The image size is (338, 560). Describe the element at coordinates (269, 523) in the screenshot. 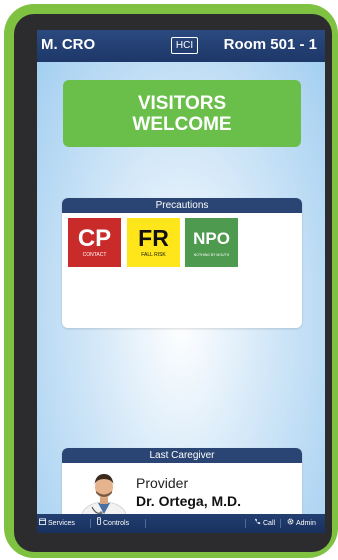

I see `call-label: Call` at that location.